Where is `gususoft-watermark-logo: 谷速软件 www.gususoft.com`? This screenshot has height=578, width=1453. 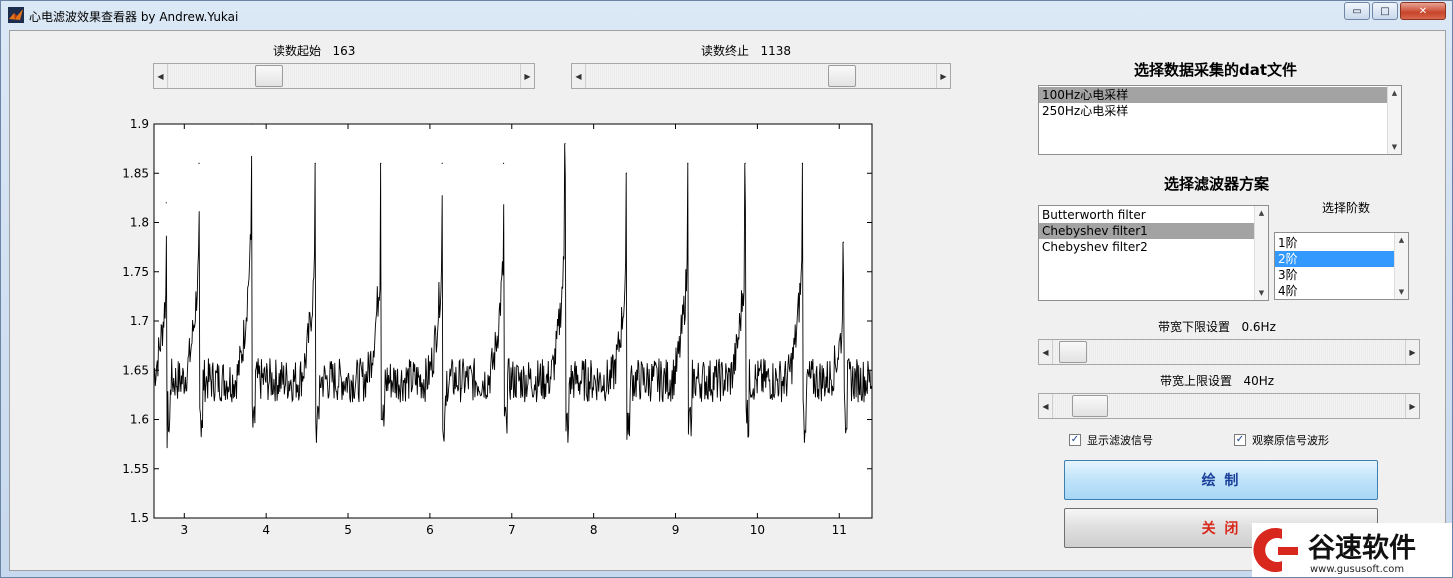 gususoft-watermark-logo: 谷速软件 www.gususoft.com is located at coordinates (1352, 550).